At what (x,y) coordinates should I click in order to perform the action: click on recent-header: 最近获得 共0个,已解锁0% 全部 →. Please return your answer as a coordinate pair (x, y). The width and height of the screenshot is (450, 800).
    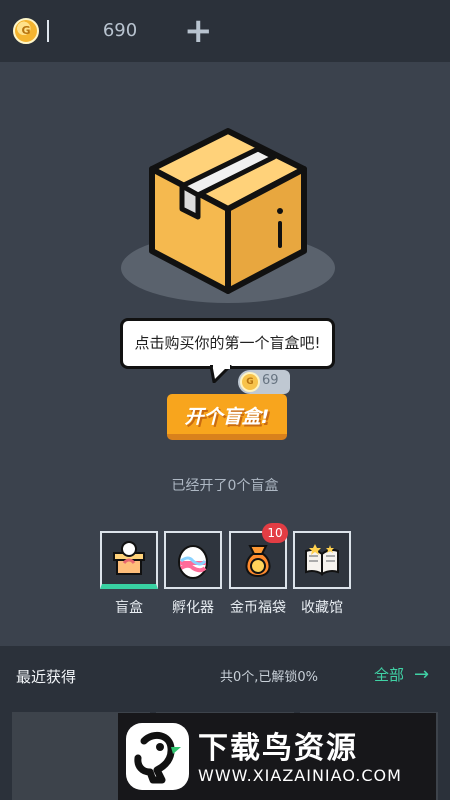
    Looking at the image, I should click on (225, 678).